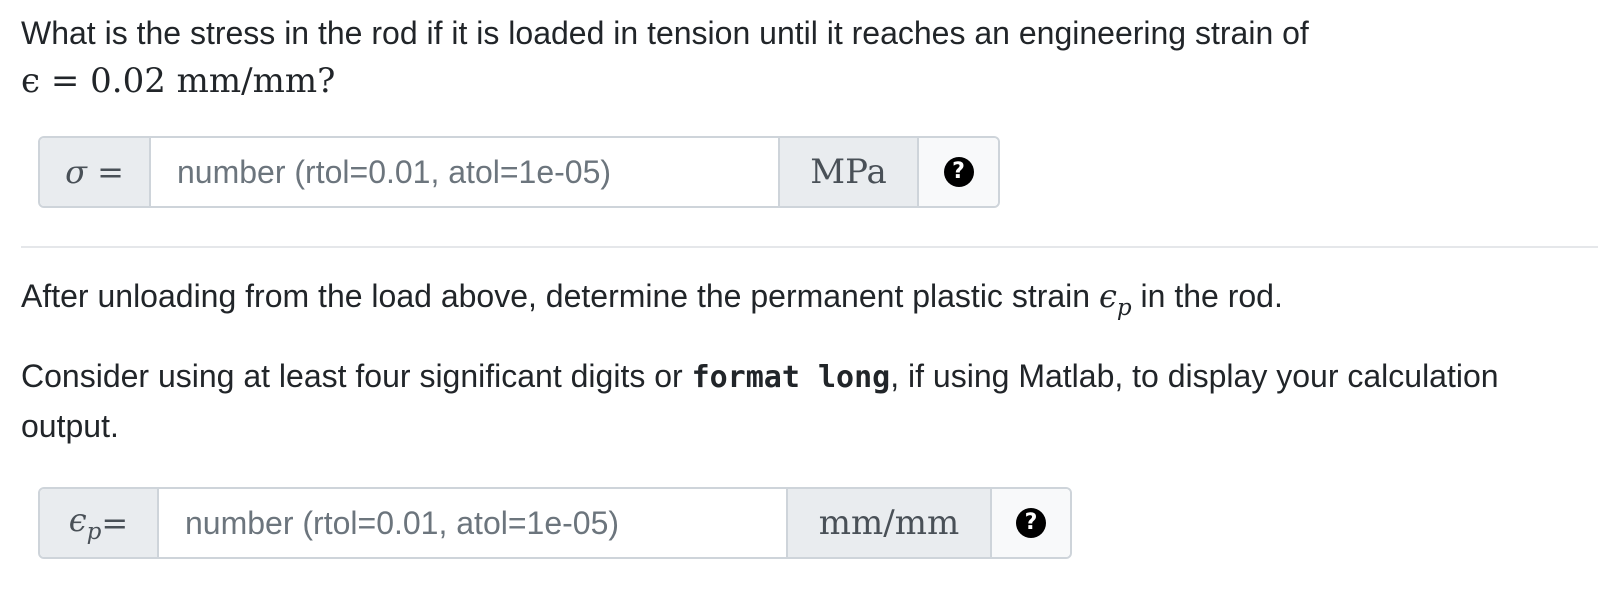 This screenshot has width=1610, height=604. I want to click on section-divider, so click(809, 247).